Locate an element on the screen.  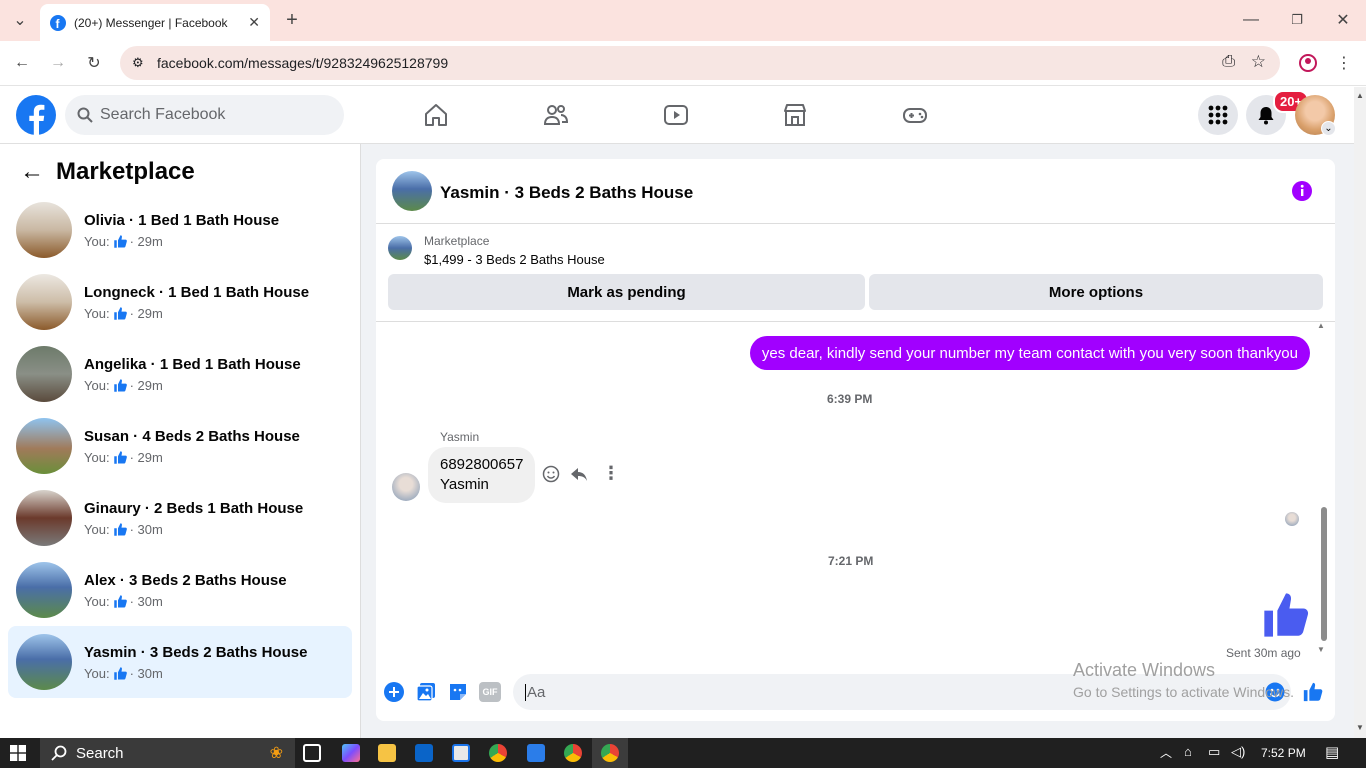
conversation-time: · 29m is located at coordinates (146, 385).